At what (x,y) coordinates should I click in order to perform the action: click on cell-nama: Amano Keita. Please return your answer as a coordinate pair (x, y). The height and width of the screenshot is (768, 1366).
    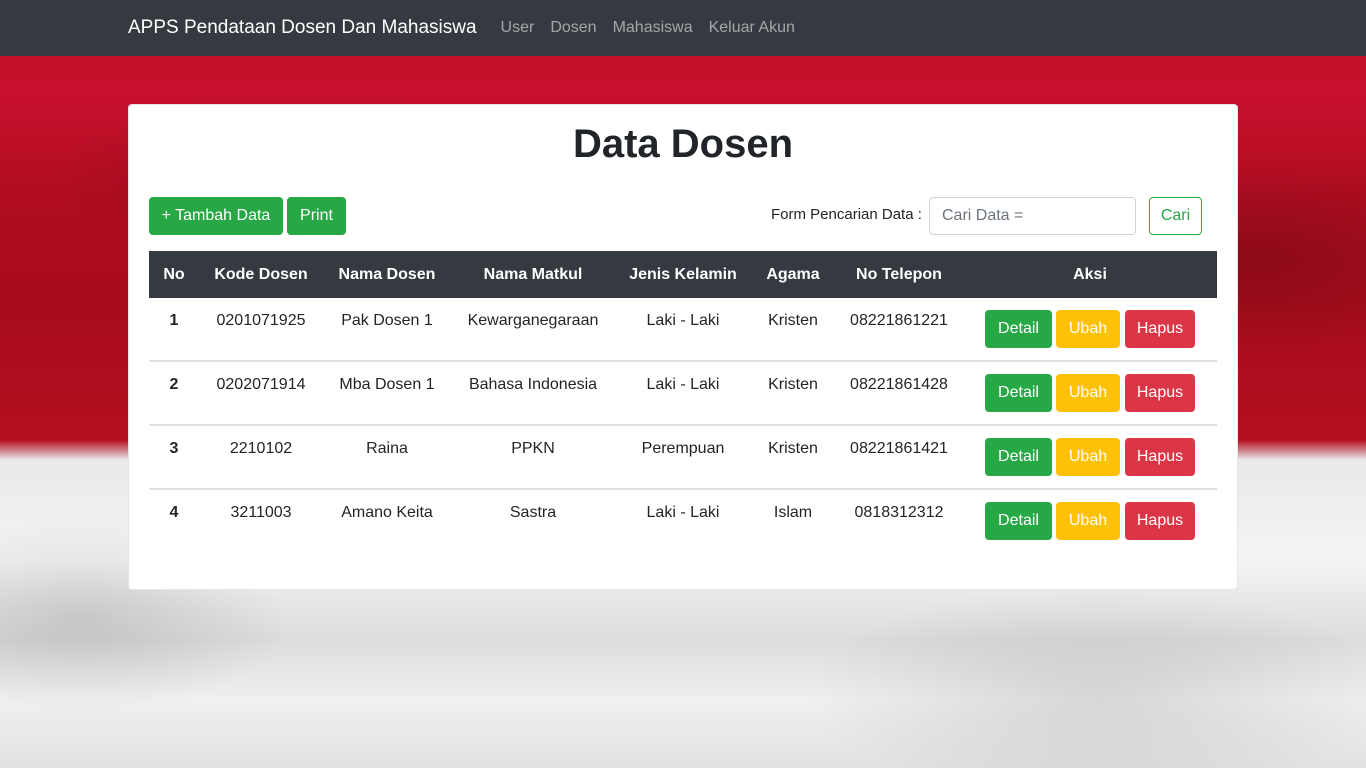
    Looking at the image, I should click on (387, 512).